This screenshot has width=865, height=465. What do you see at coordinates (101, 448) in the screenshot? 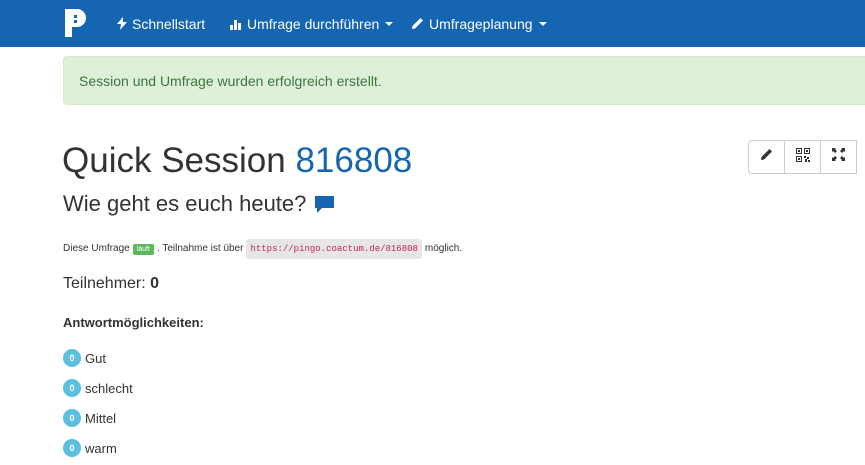
I see `answer-label: warm` at bounding box center [101, 448].